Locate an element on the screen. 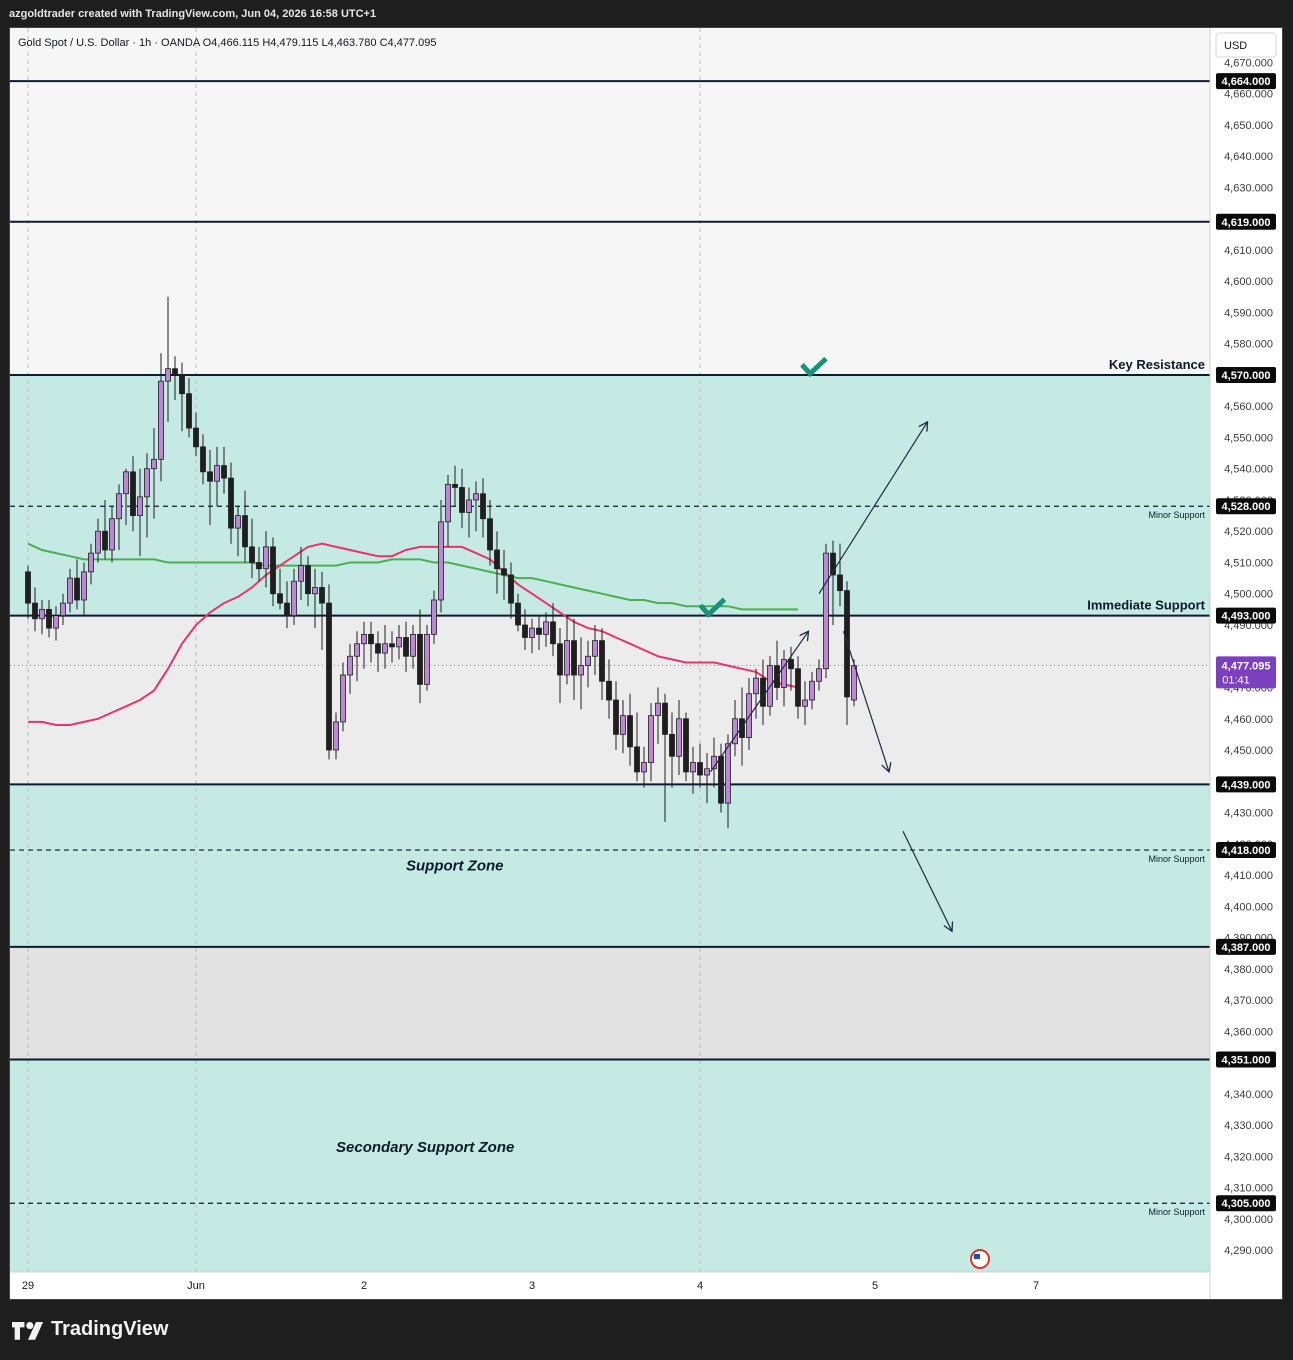  us-flag-canton is located at coordinates (977, 1256).